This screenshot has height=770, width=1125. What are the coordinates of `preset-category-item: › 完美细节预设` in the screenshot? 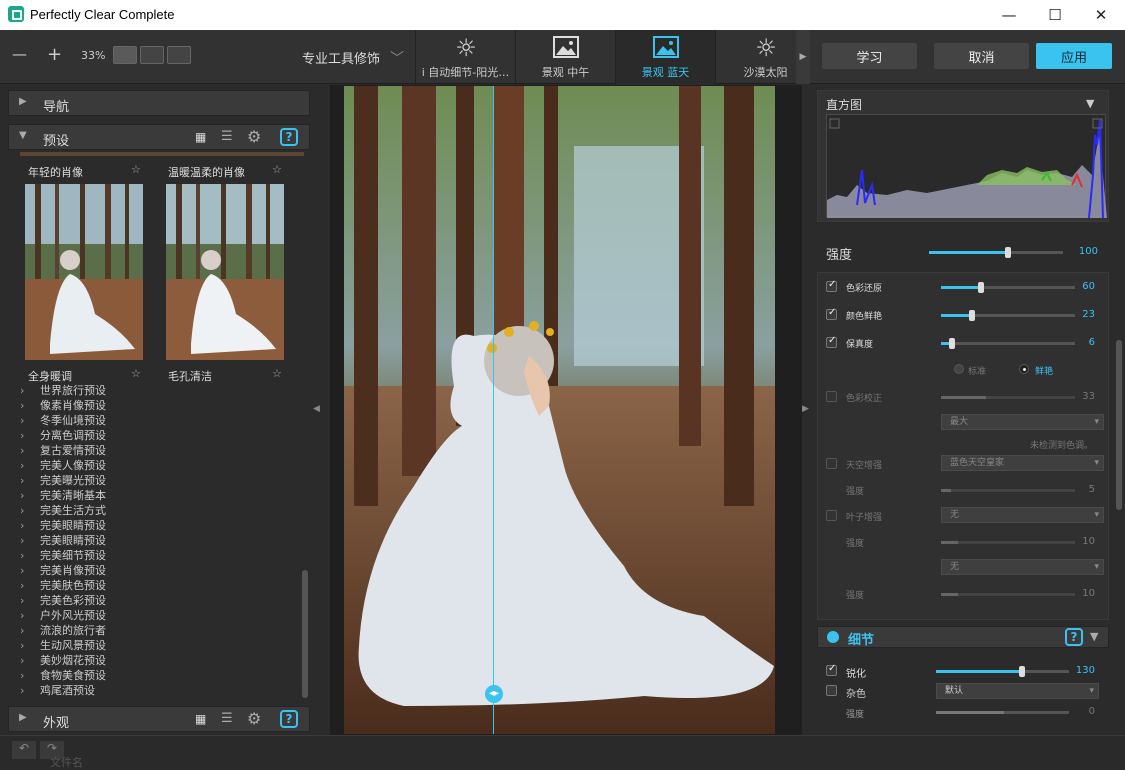 It's located at (63, 554).